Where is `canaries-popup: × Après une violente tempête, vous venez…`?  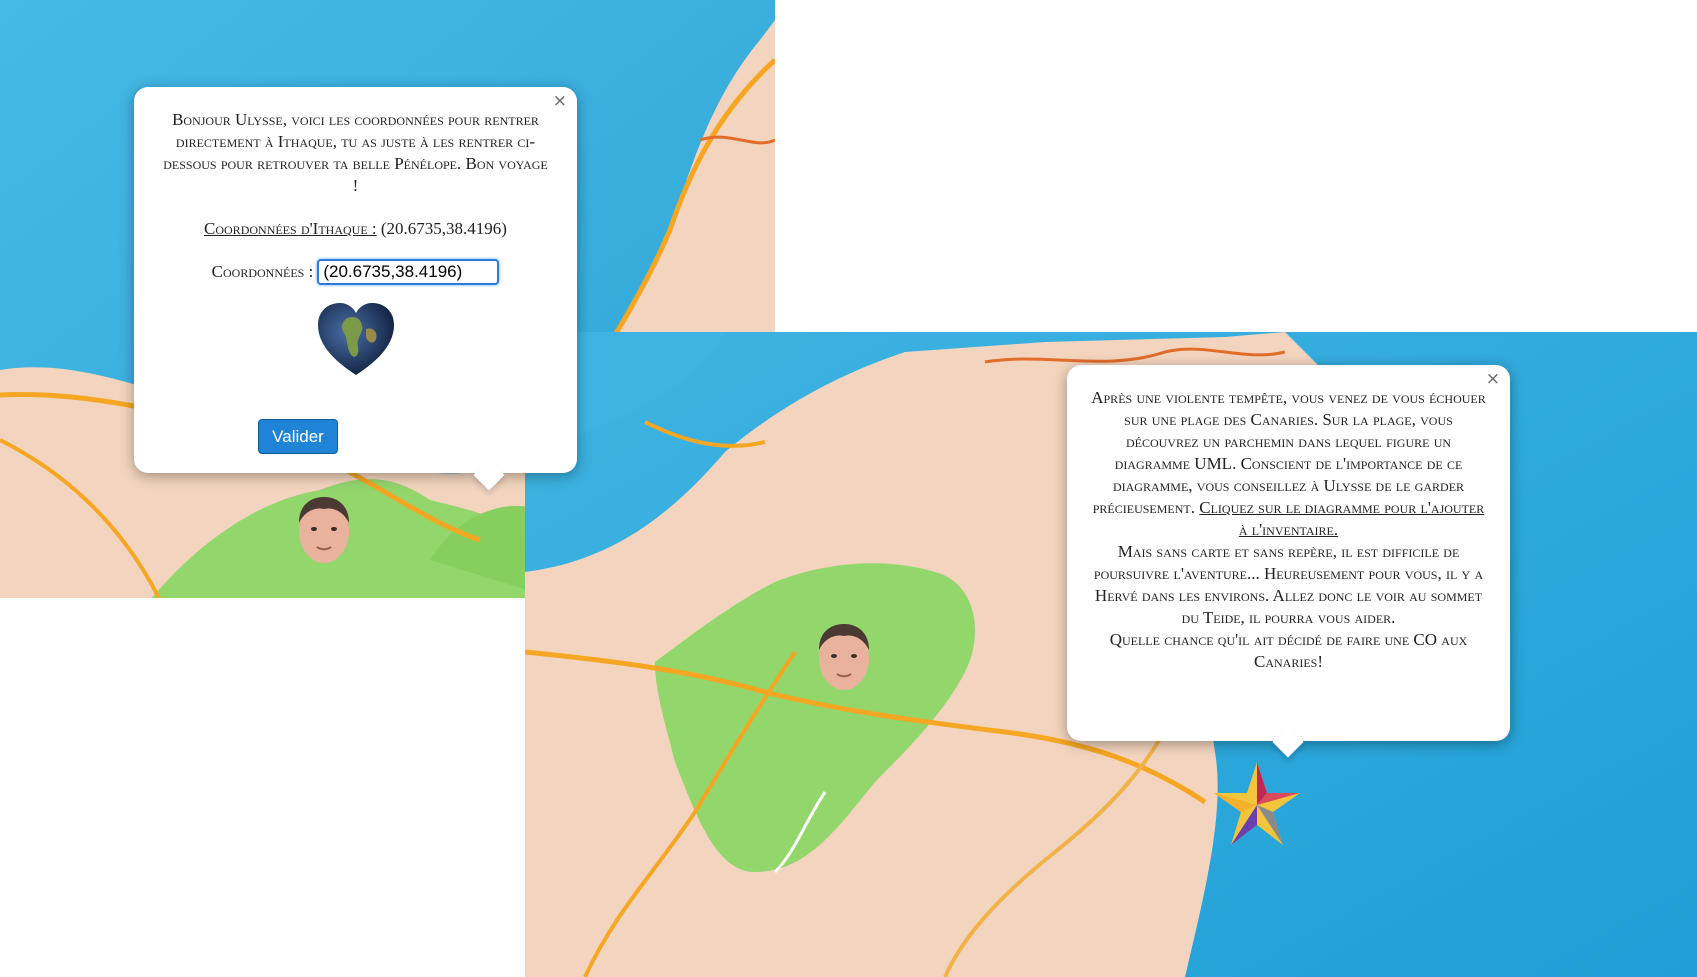 canaries-popup: × Après une violente tempête, vous venez… is located at coordinates (1288, 561).